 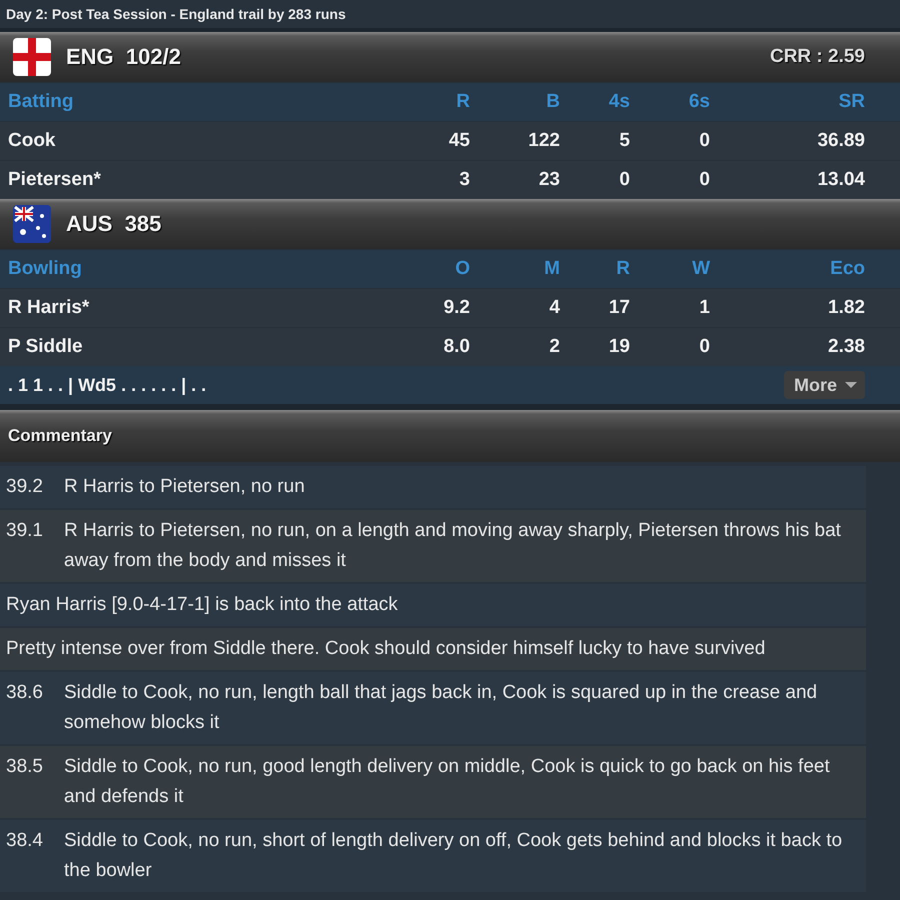 I want to click on column-header: Batting, so click(x=41, y=102).